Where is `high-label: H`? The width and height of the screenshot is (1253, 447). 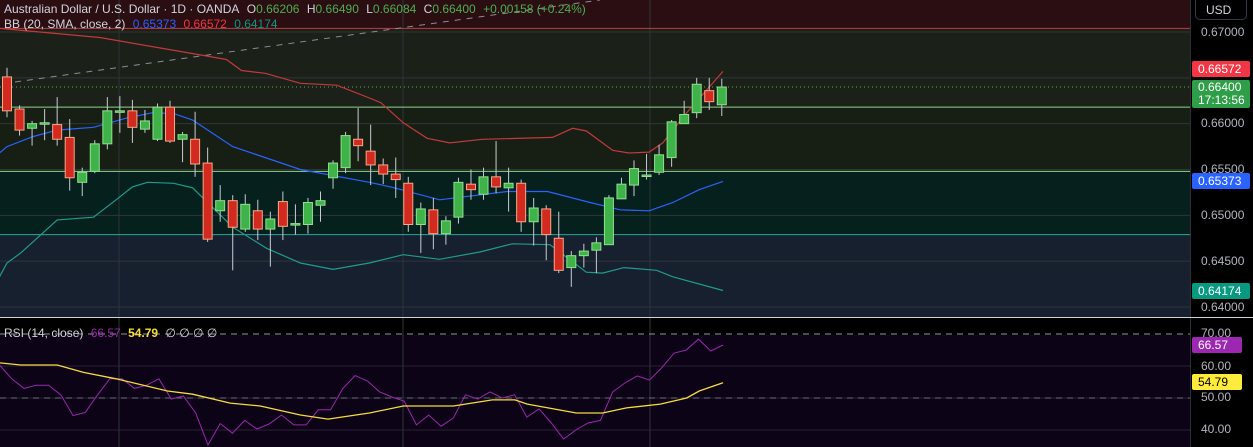
high-label: H is located at coordinates (311, 9).